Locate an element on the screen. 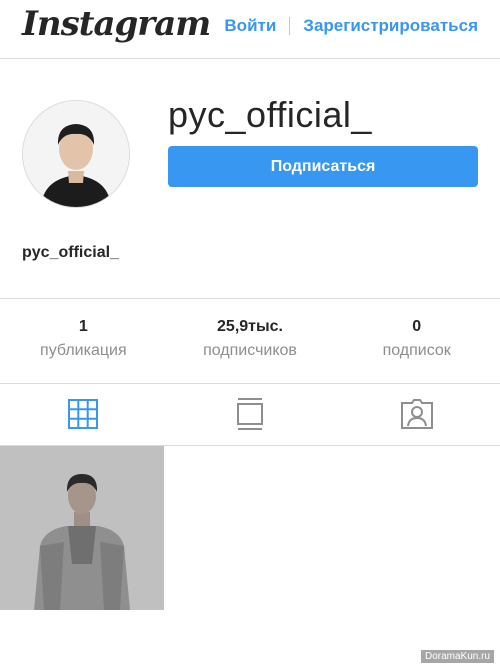 The image size is (500, 667). stat-label: подписчиков is located at coordinates (250, 350).